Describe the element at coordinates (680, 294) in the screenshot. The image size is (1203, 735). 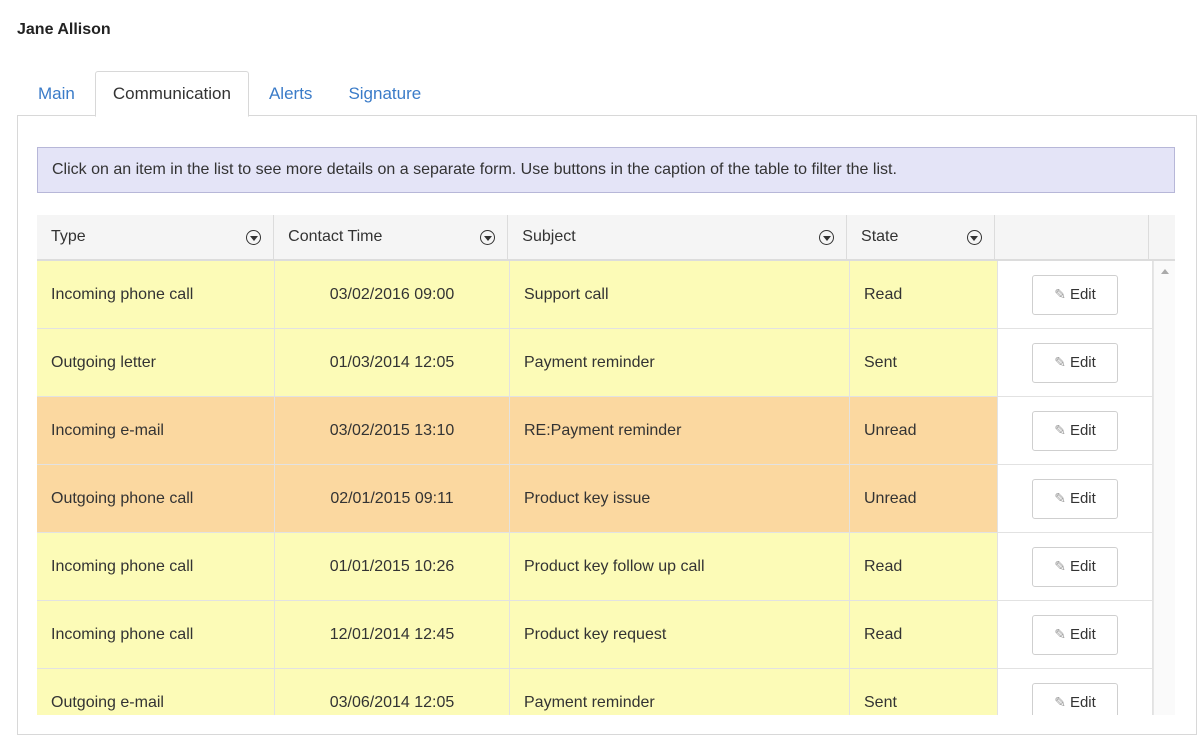
I see `cell-subject: Support call` at that location.